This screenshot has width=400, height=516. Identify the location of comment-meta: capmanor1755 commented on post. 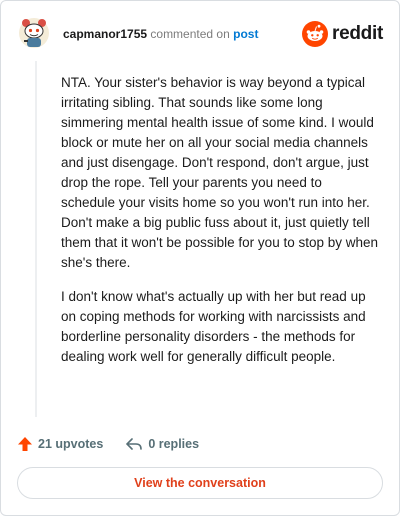
(160, 34).